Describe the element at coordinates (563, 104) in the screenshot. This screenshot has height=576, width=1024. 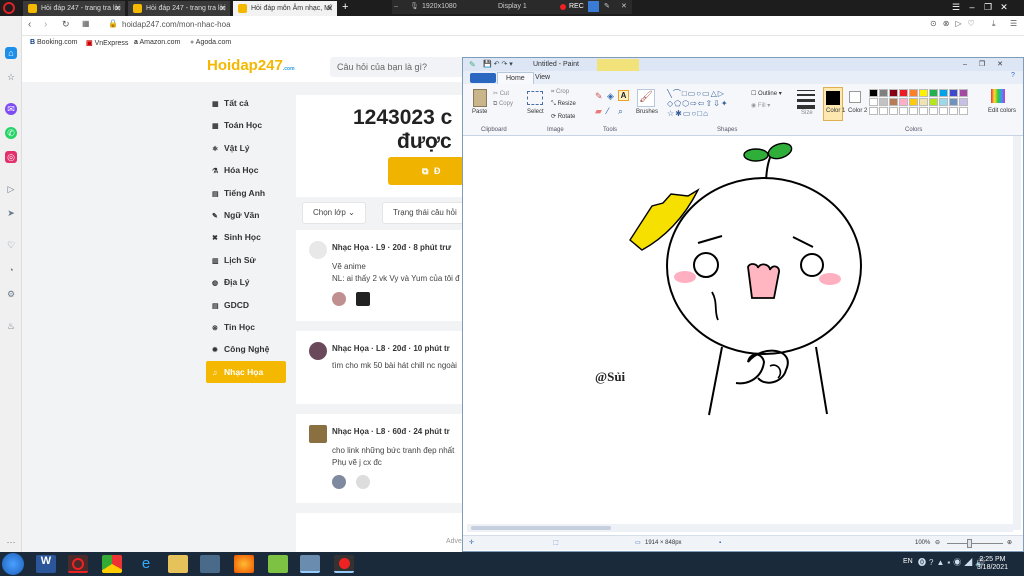
I see `resize-button: ⤡ Resize` at that location.